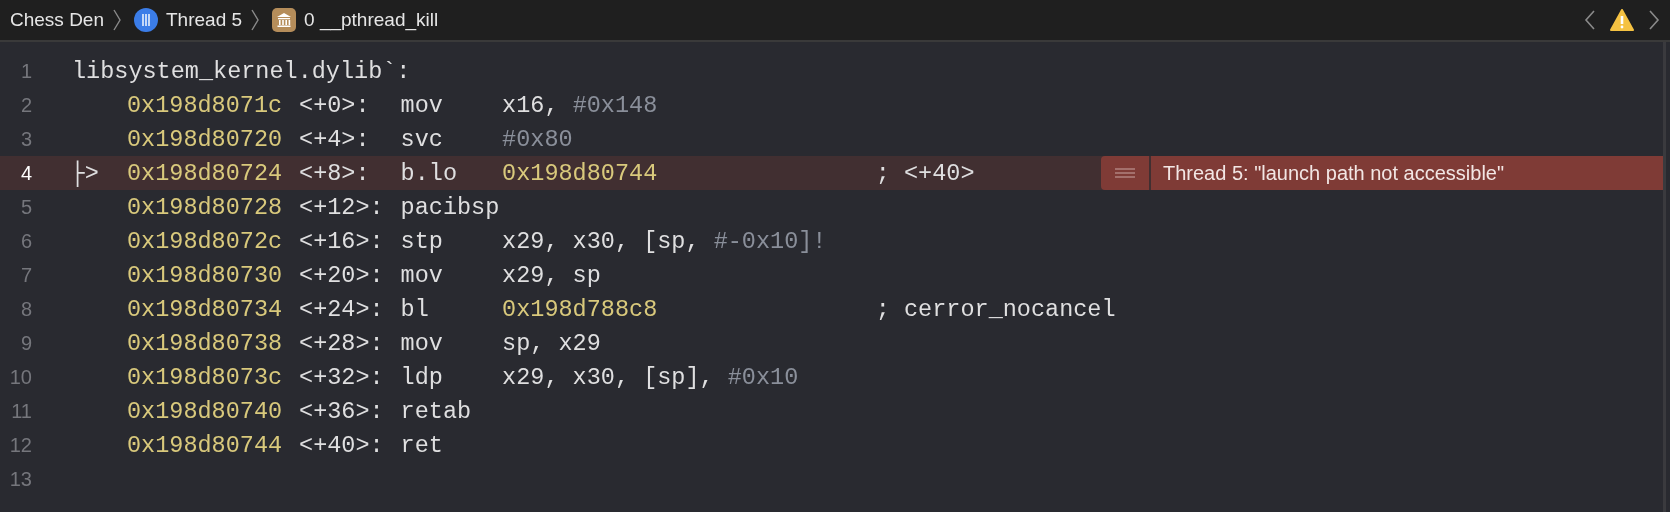  Describe the element at coordinates (284, 20) in the screenshot. I see `bank-icon` at that location.